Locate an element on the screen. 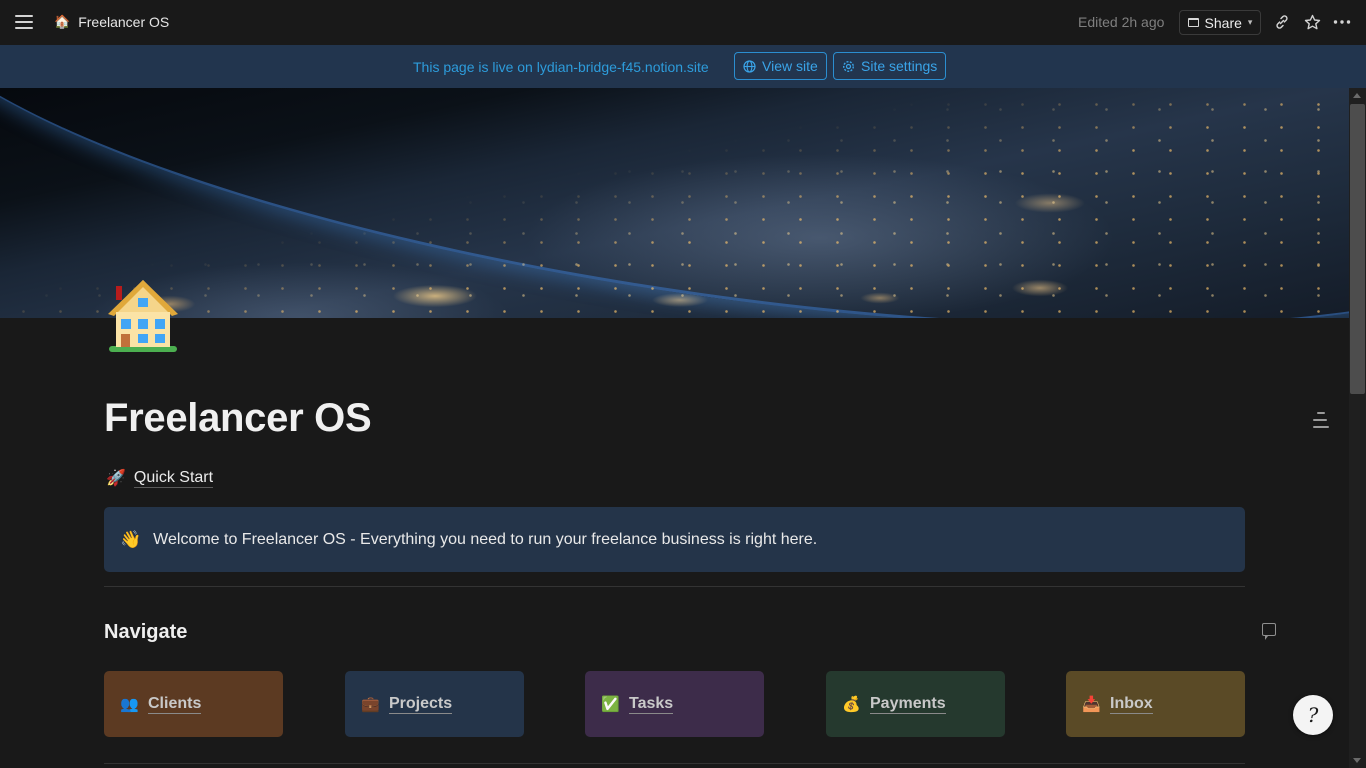  quick-start-label: Quick Start is located at coordinates (173, 478).